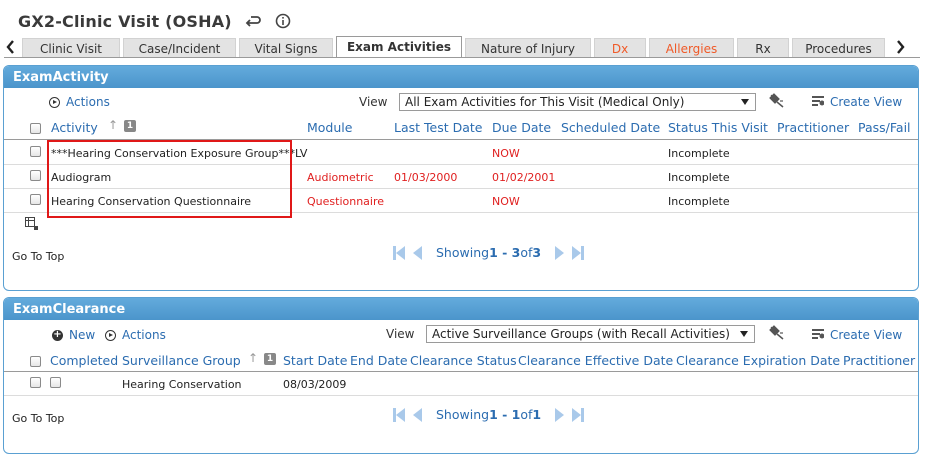 The image size is (925, 461). I want to click on undo-arrow-icon, so click(253, 21).